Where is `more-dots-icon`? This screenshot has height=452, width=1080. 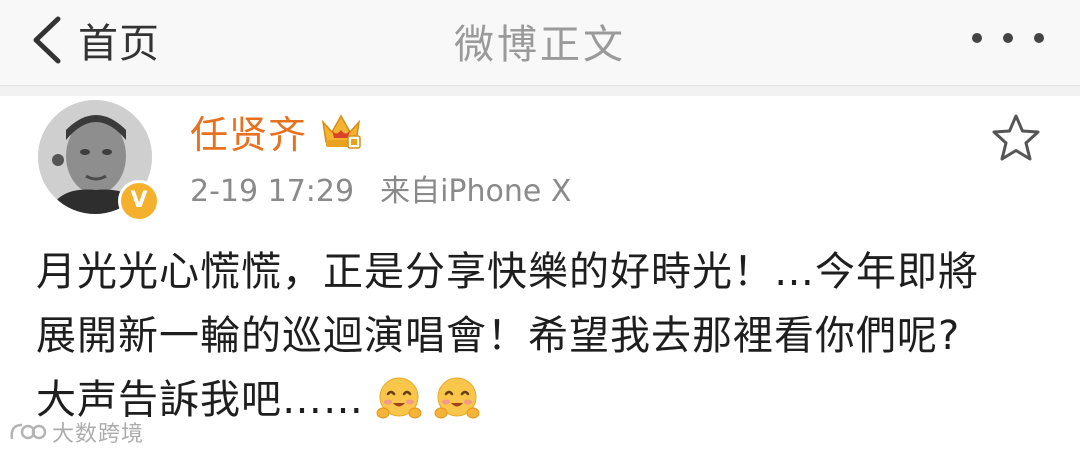 more-dots-icon is located at coordinates (1008, 38).